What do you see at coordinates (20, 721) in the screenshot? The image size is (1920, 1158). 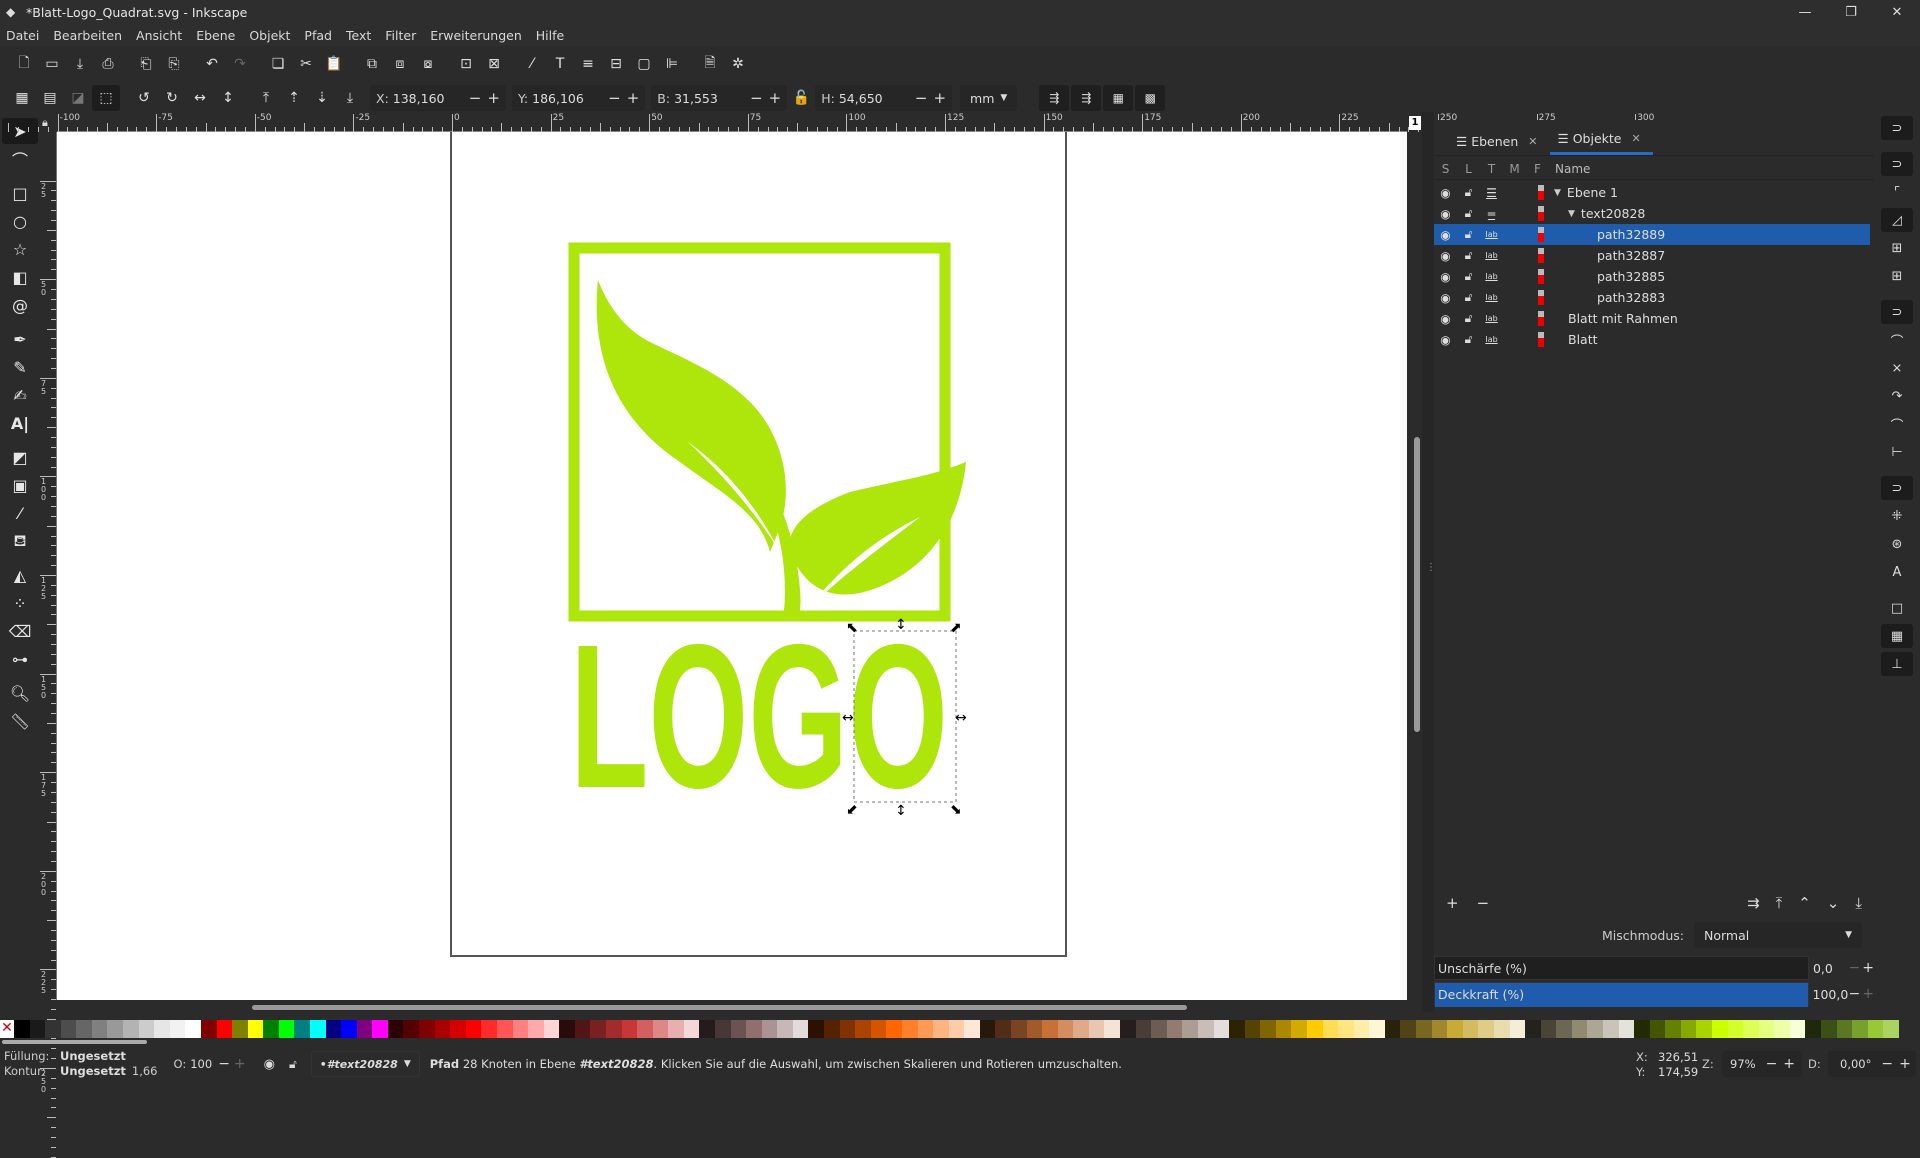 I see `tool-measure: 📏︎` at bounding box center [20, 721].